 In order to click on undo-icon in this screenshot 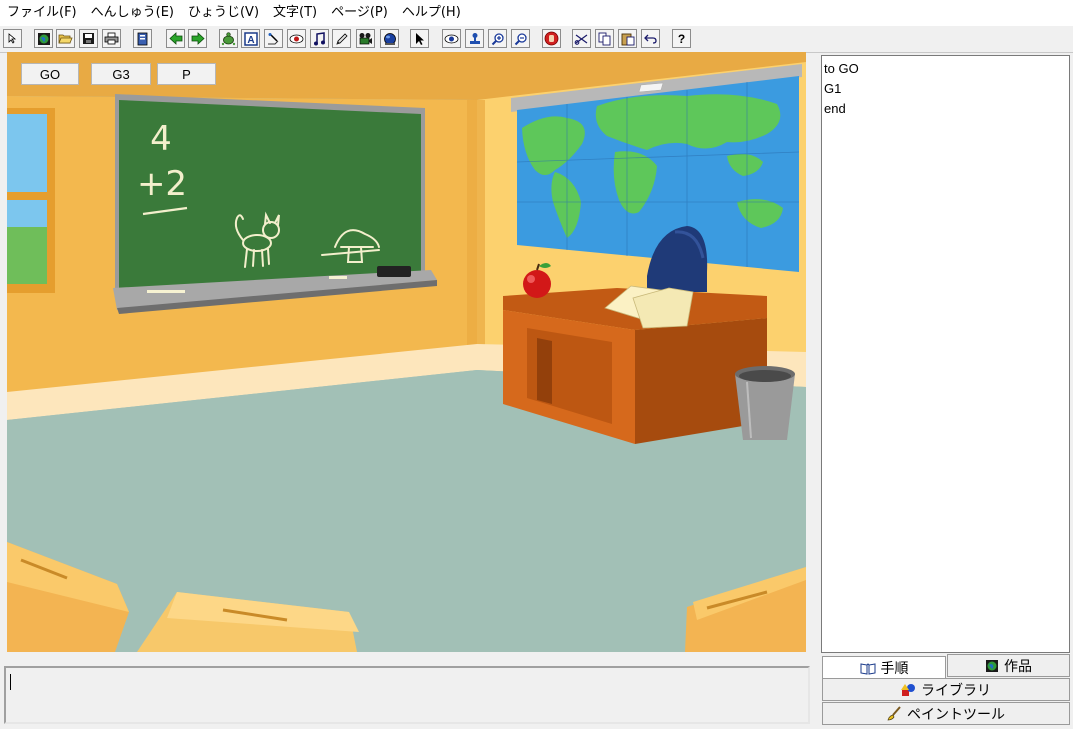, I will do `click(650, 38)`.